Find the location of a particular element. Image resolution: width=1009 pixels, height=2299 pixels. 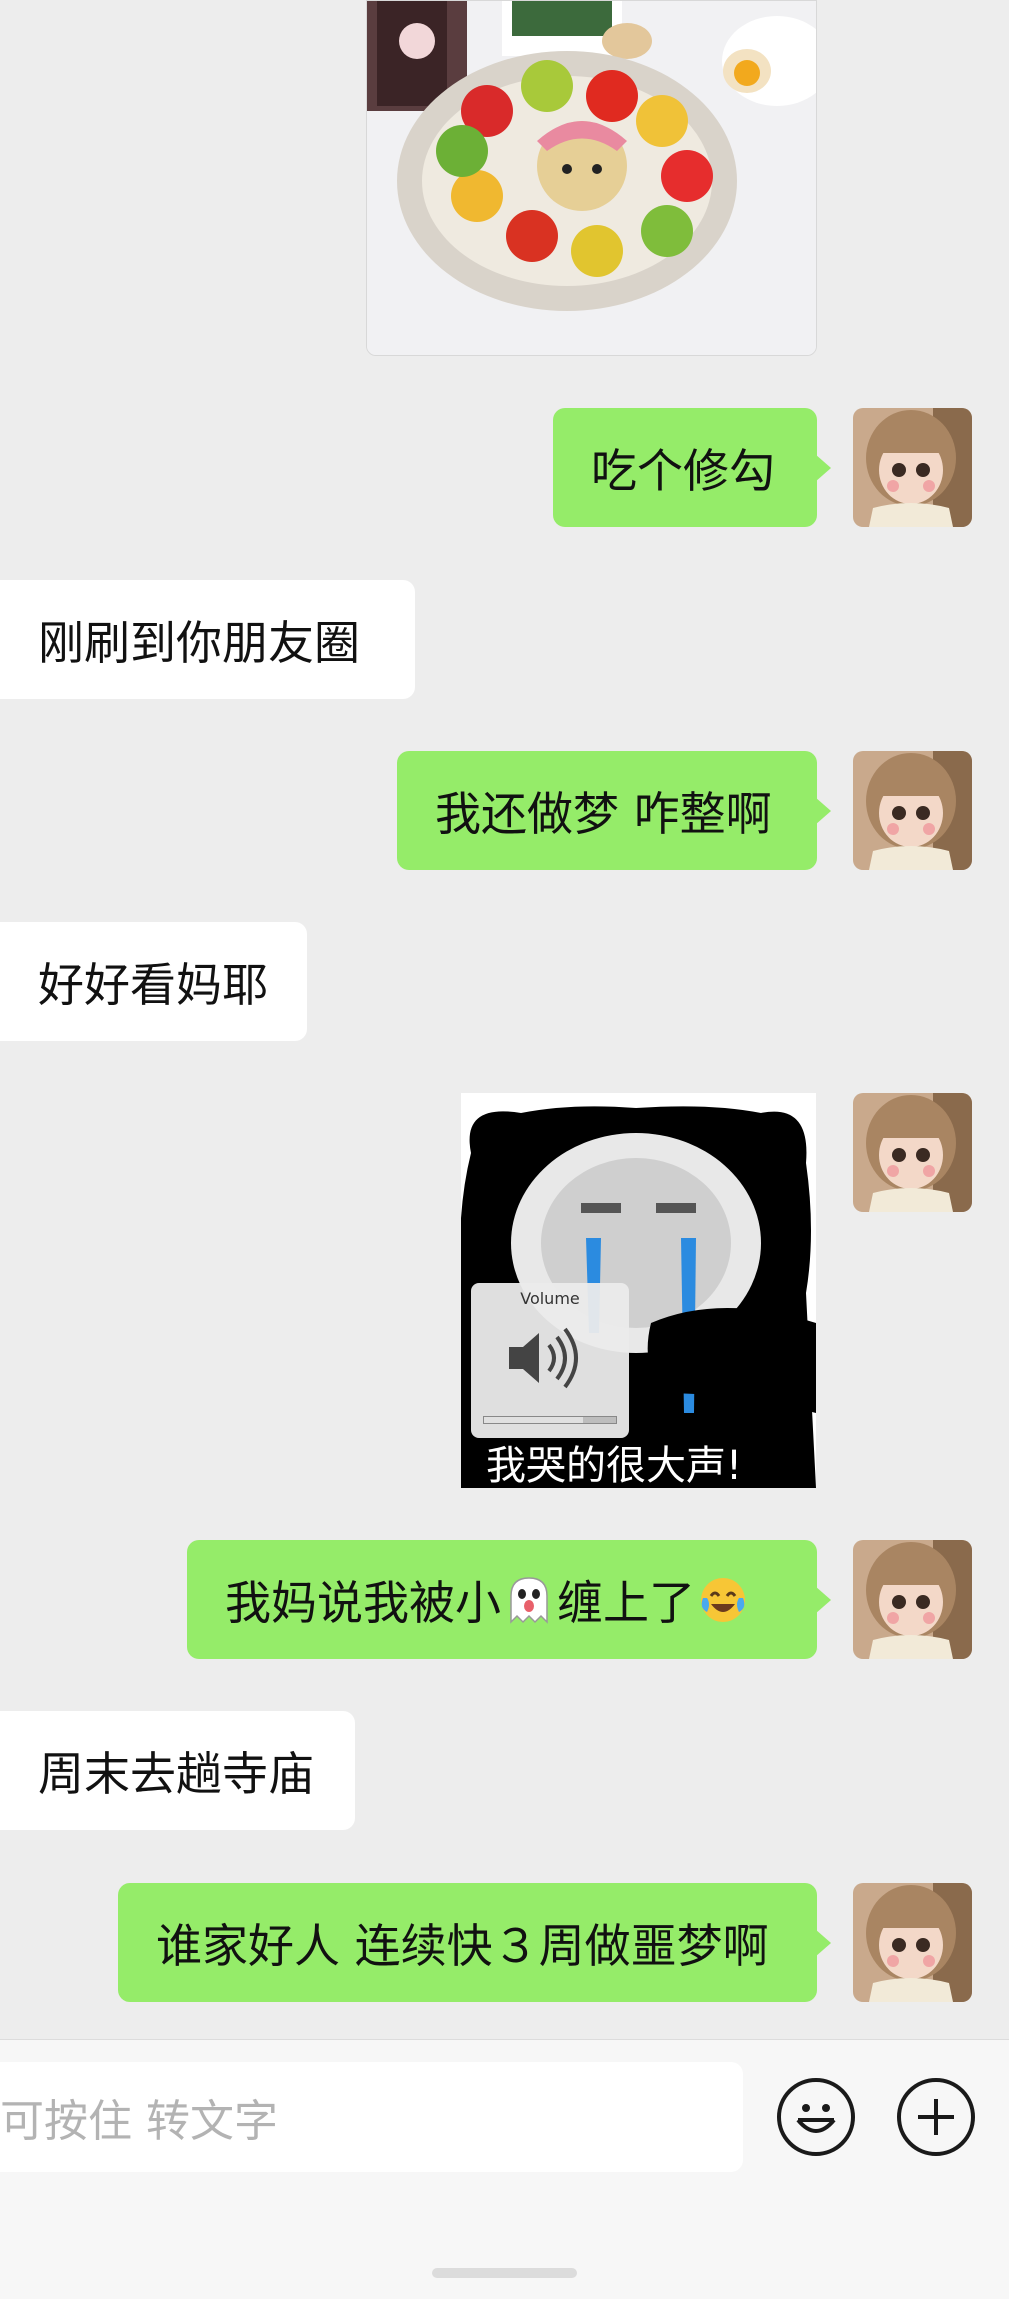

message-bubble-outgoing: 我还做梦 咋整啊 is located at coordinates (614, 810).